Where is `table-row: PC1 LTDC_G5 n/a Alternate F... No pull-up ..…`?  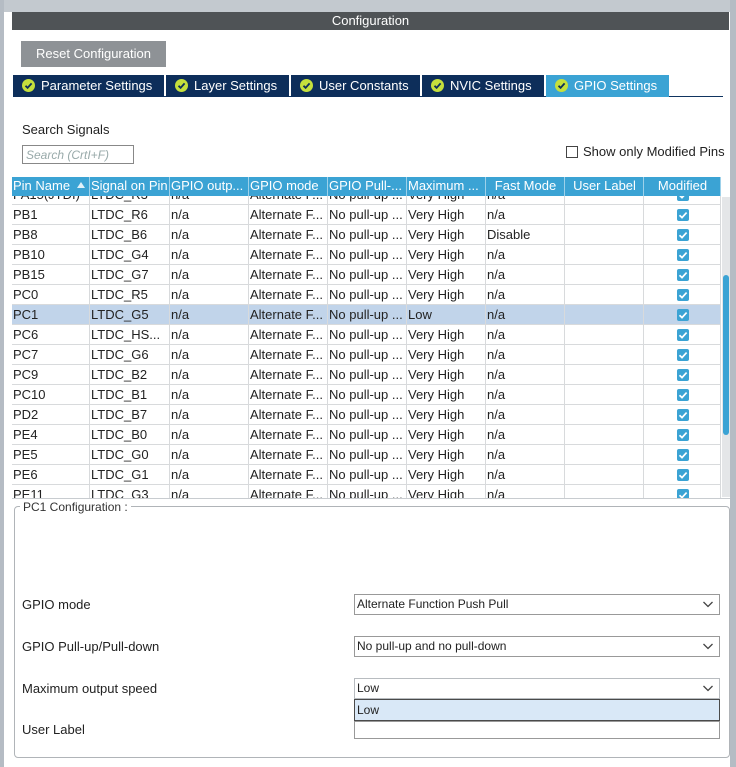
table-row: PC1 LTDC_G5 n/a Alternate F... No pull-up ..… is located at coordinates (366, 315).